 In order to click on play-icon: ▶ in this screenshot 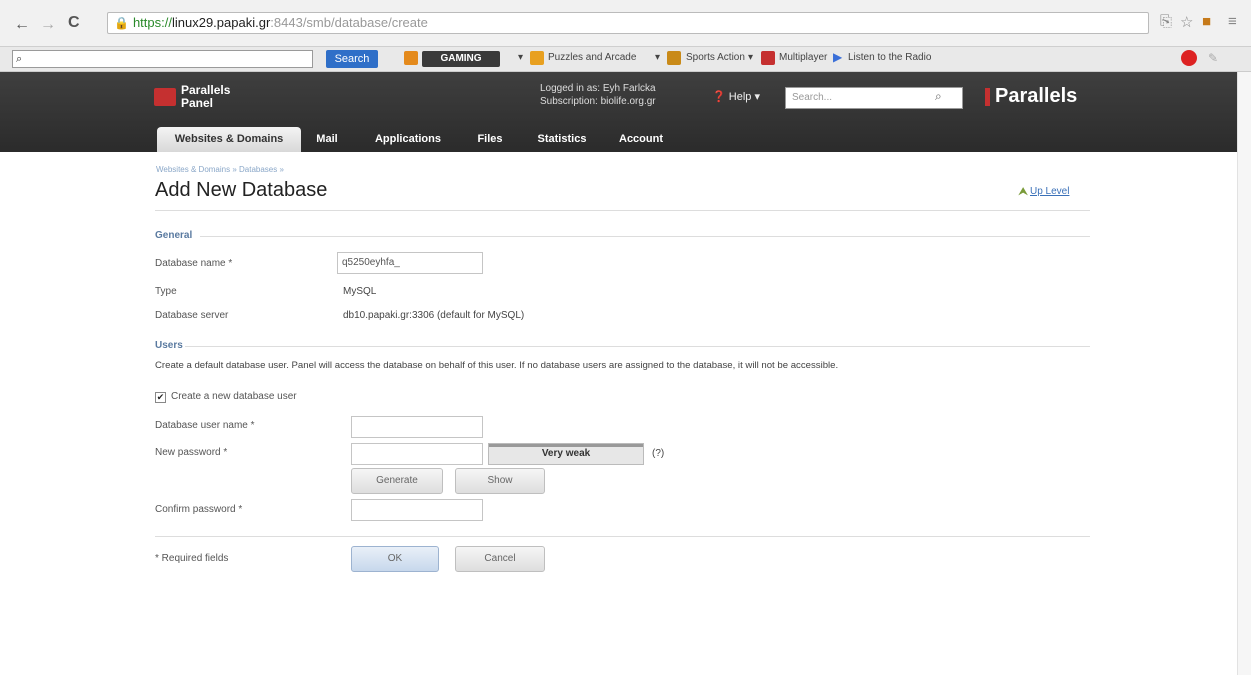, I will do `click(838, 57)`.